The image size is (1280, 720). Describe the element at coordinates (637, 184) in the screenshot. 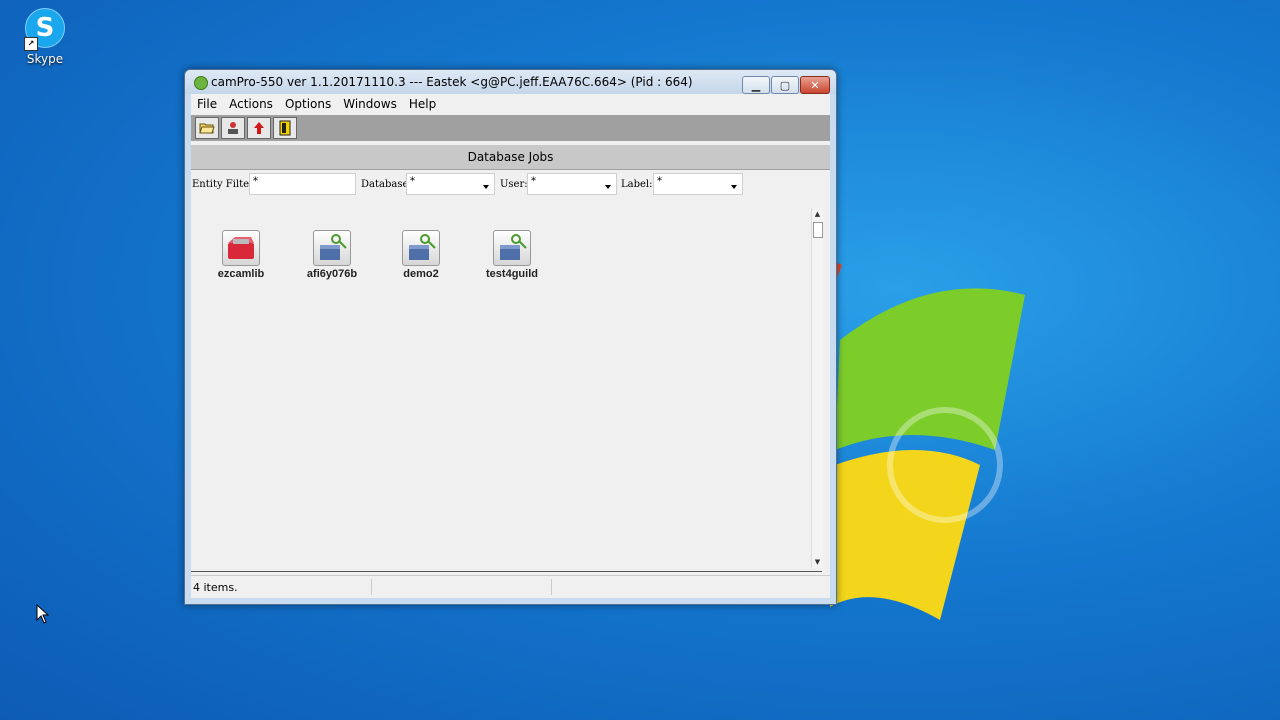

I see `label-label: Label:` at that location.